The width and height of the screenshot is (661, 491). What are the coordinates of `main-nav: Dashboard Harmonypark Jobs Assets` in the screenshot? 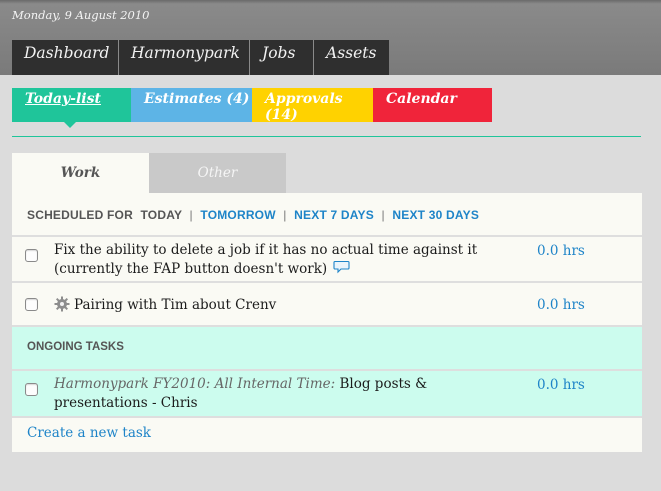 It's located at (200, 57).